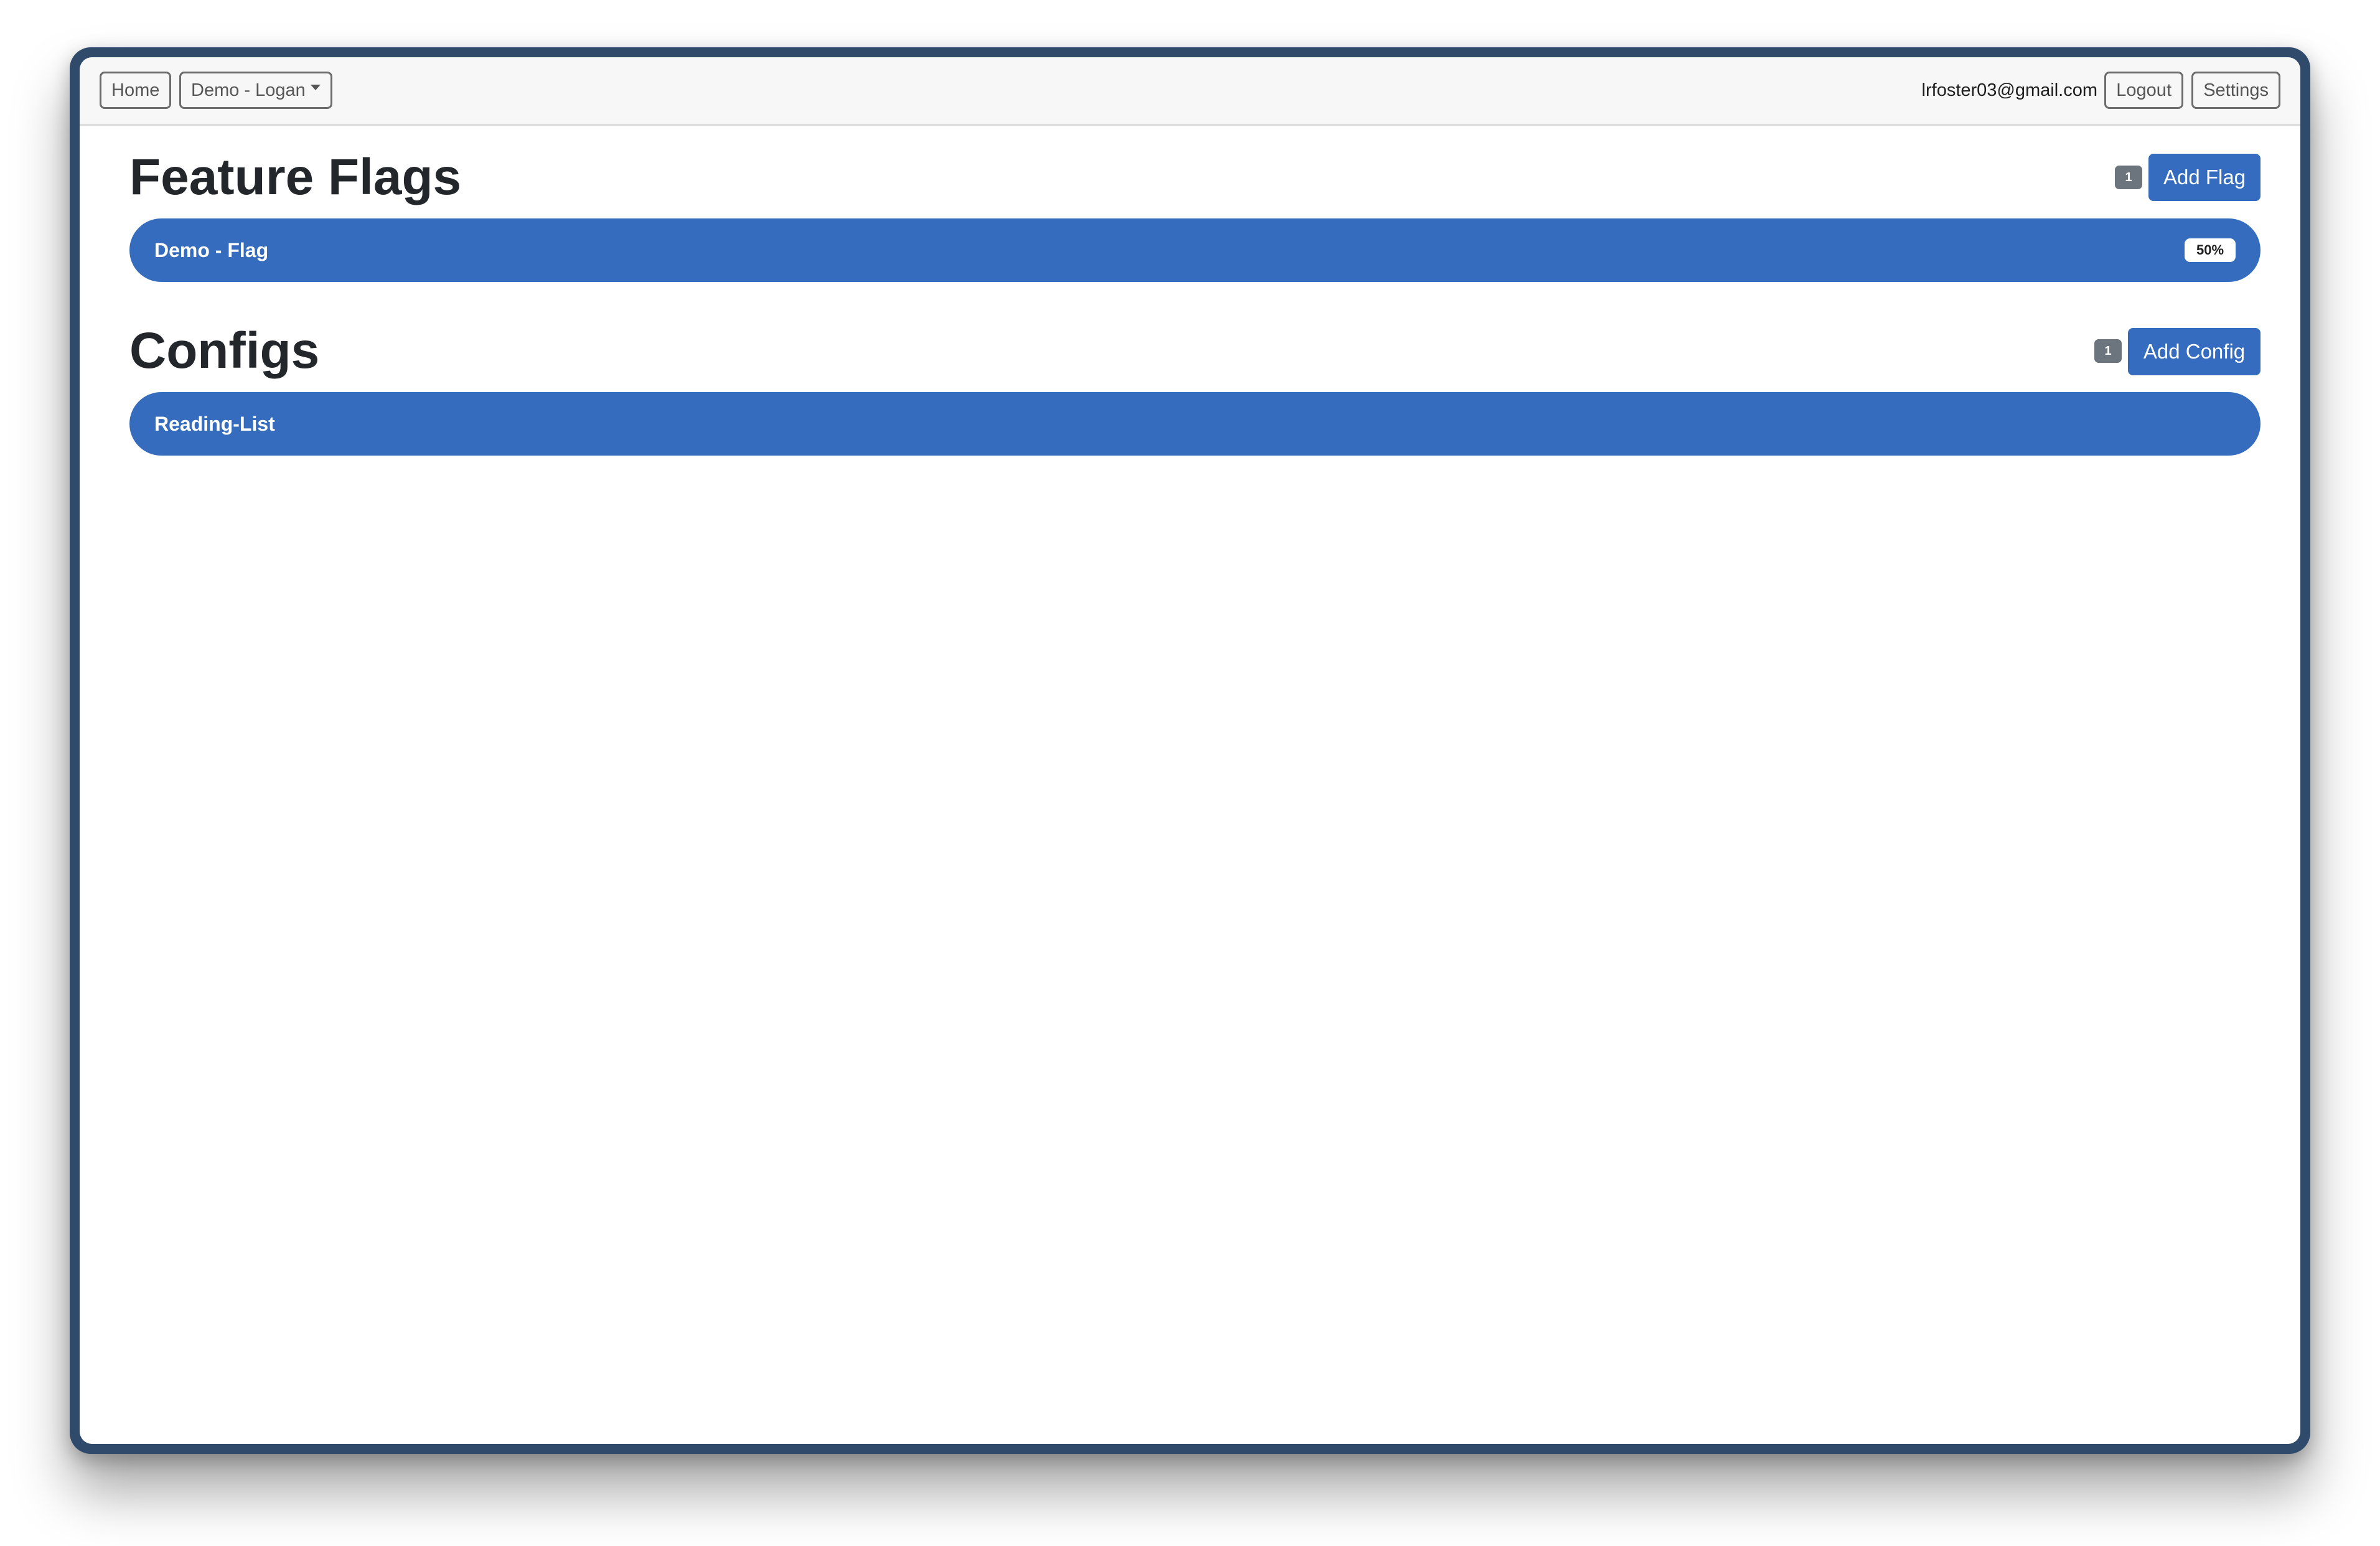 This screenshot has width=2380, height=1546. Describe the element at coordinates (2210, 250) in the screenshot. I see `flag-rollout-badge: 50%` at that location.